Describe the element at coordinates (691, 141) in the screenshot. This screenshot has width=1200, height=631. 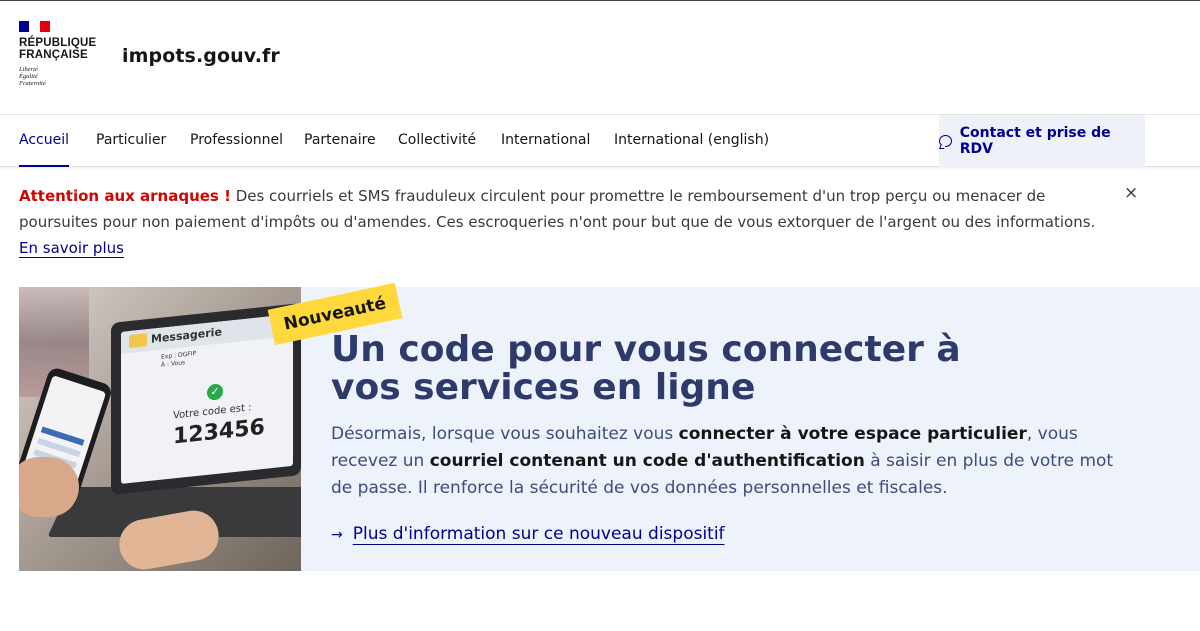
I see `nav-item-international-english: International (english)` at that location.